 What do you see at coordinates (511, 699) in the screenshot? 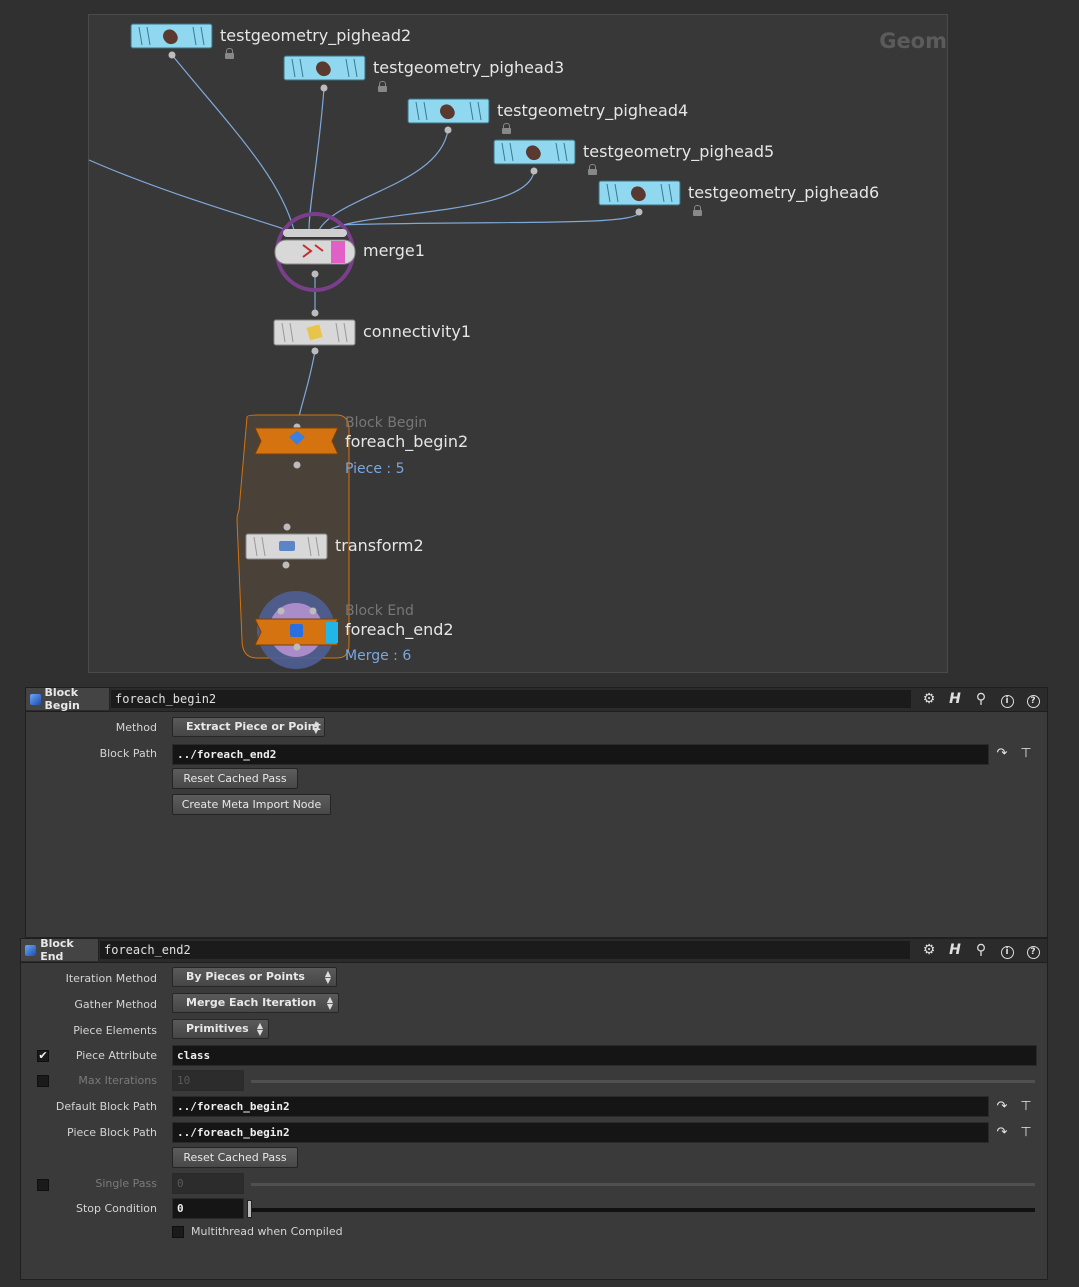
I see `node-name-field: foreach_begin2` at bounding box center [511, 699].